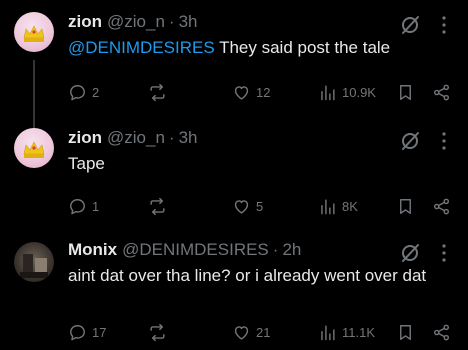  I want to click on author-name: Monix, so click(92, 250).